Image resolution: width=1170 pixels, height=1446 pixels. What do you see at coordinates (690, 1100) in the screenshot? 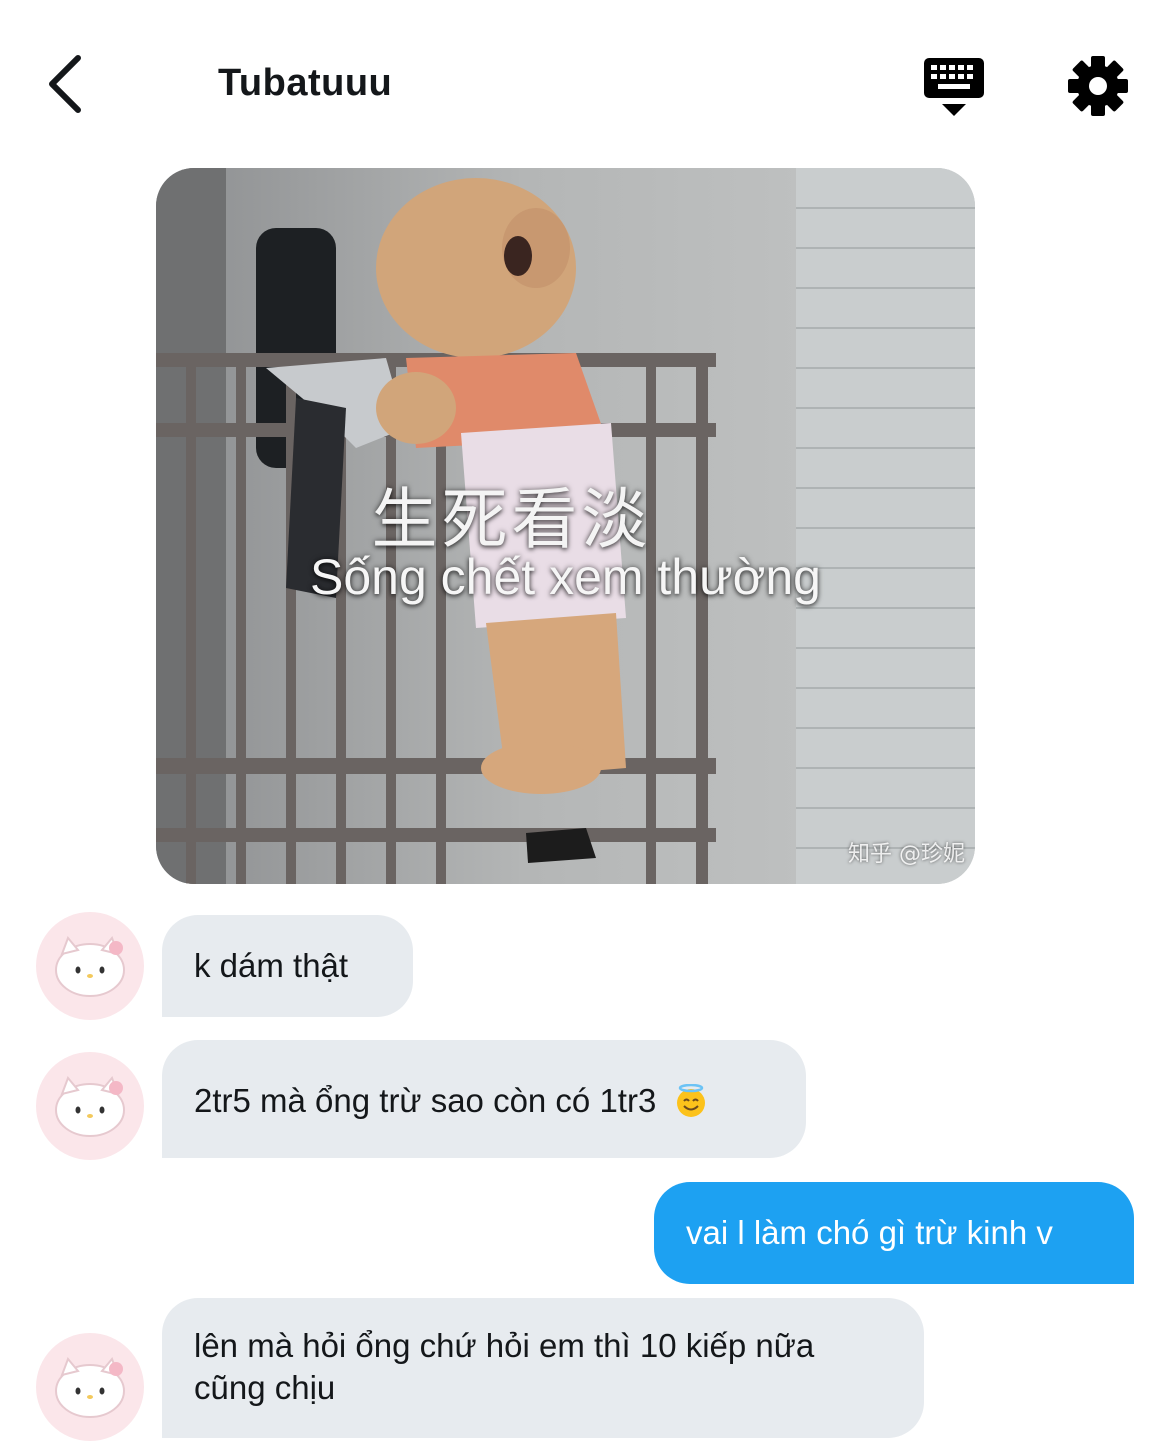
I see `emoji-halo-icon` at bounding box center [690, 1100].